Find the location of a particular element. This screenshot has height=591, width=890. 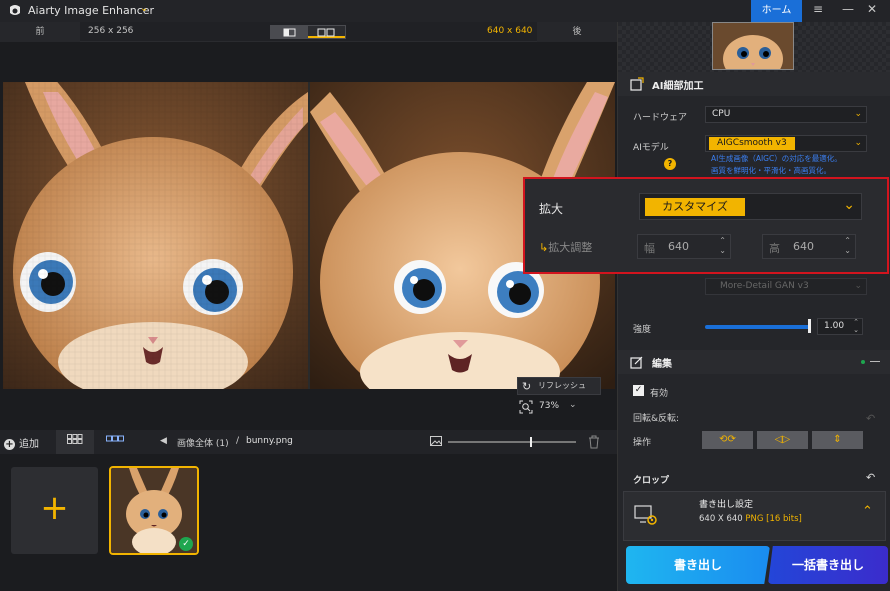

app-title: Aiarty Image Enhancer is located at coordinates (91, 10).